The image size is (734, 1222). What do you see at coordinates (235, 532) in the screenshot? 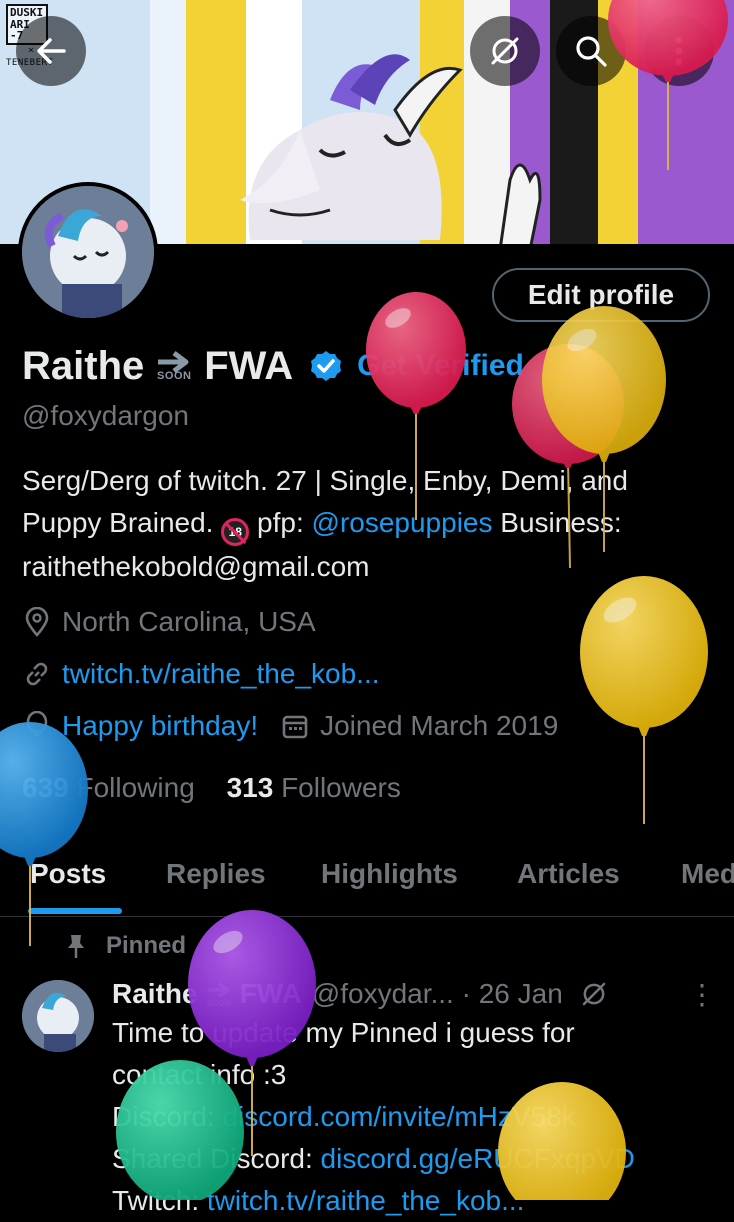
I see `no-under-18-icon: 18` at bounding box center [235, 532].